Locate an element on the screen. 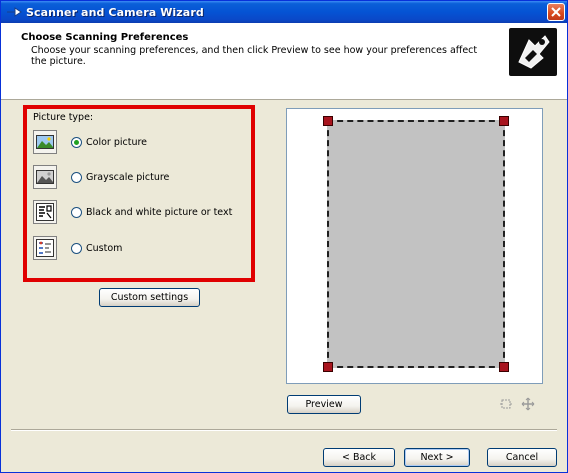  back-button: < Back is located at coordinates (359, 457).